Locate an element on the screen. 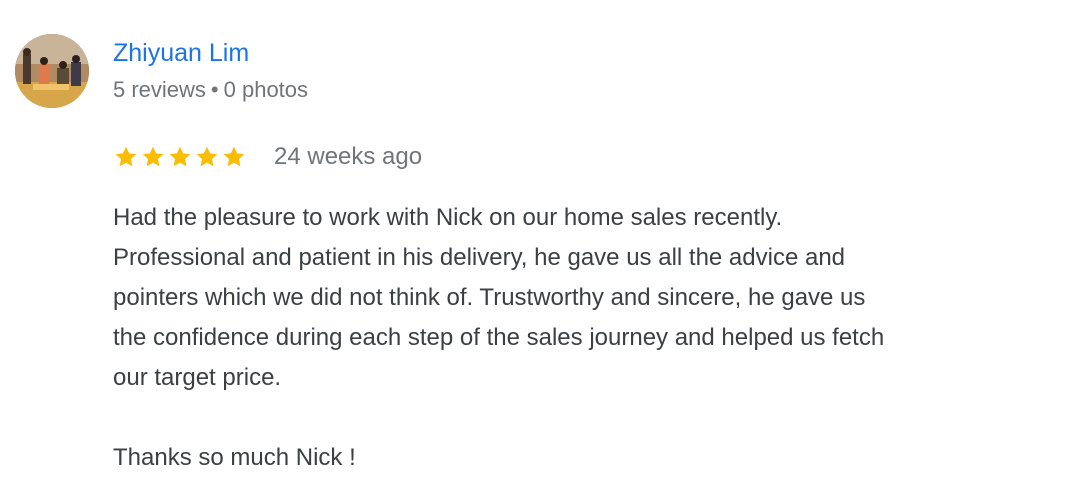  author-avatar is located at coordinates (52, 71).